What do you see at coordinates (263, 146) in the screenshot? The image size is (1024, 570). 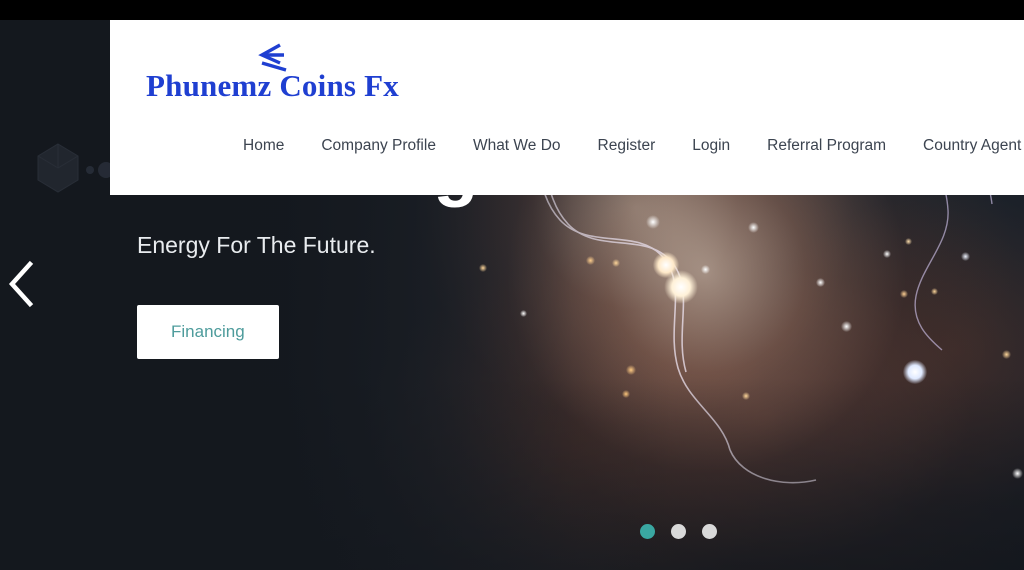 I see `nav-item-home: Home` at bounding box center [263, 146].